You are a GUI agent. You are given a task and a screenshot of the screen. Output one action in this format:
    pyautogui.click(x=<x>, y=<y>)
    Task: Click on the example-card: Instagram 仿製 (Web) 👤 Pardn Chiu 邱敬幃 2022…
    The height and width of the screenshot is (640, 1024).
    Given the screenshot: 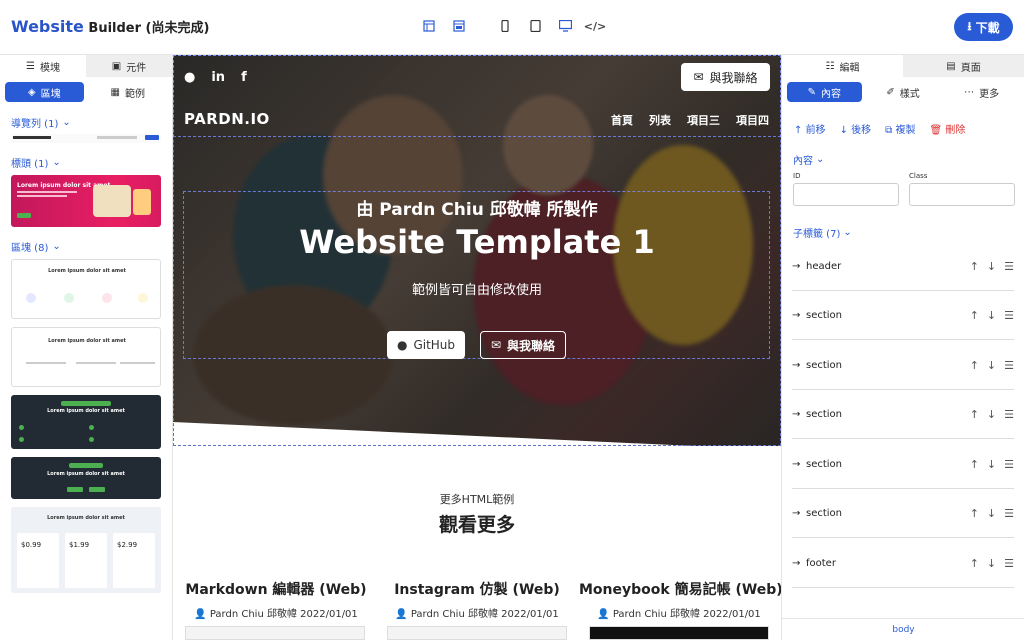 What is the action you would take?
    pyautogui.click(x=477, y=599)
    